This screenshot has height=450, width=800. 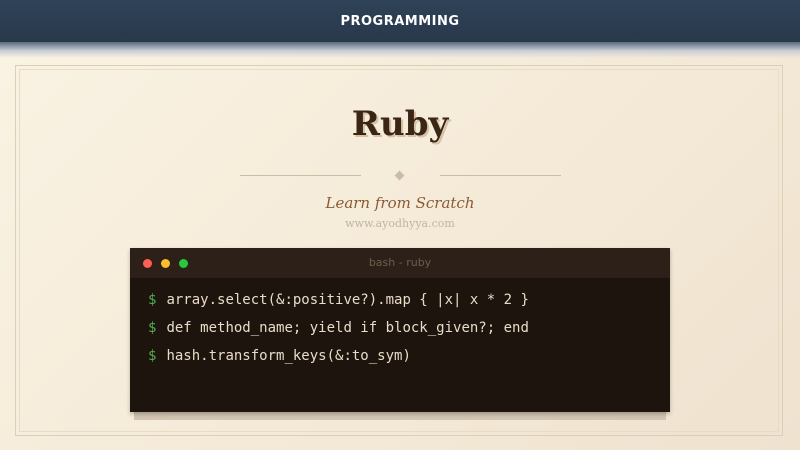 I want to click on terminal-title-bar: bash - ruby, so click(x=400, y=263).